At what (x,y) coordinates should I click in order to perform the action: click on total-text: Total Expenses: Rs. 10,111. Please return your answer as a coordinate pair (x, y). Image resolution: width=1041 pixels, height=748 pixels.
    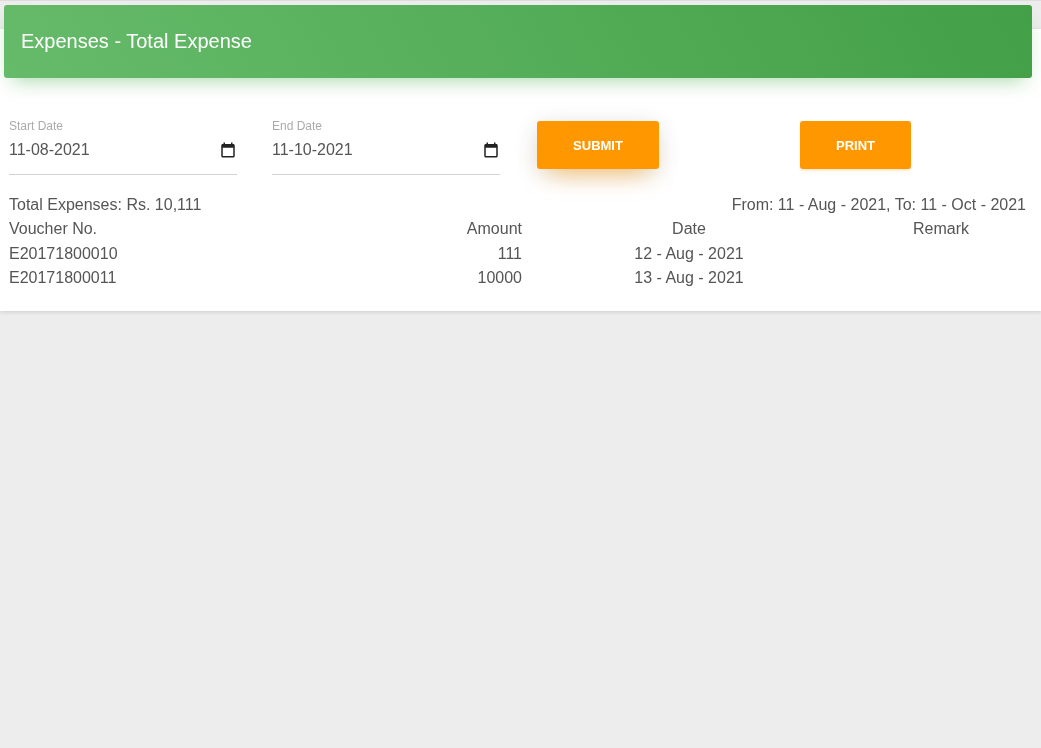
    Looking at the image, I should click on (105, 205).